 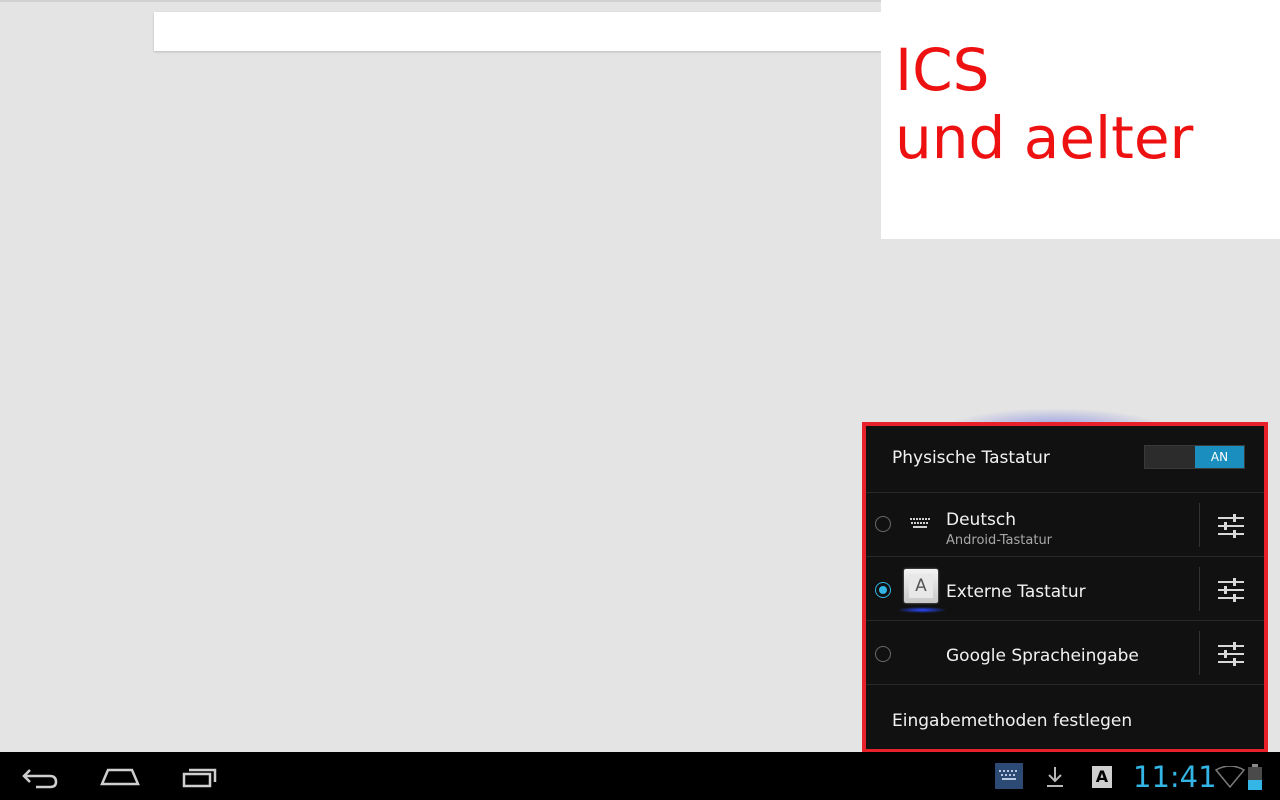 I want to click on setup-input-methods-label: Eingabemethoden festlegen, so click(x=1012, y=721).